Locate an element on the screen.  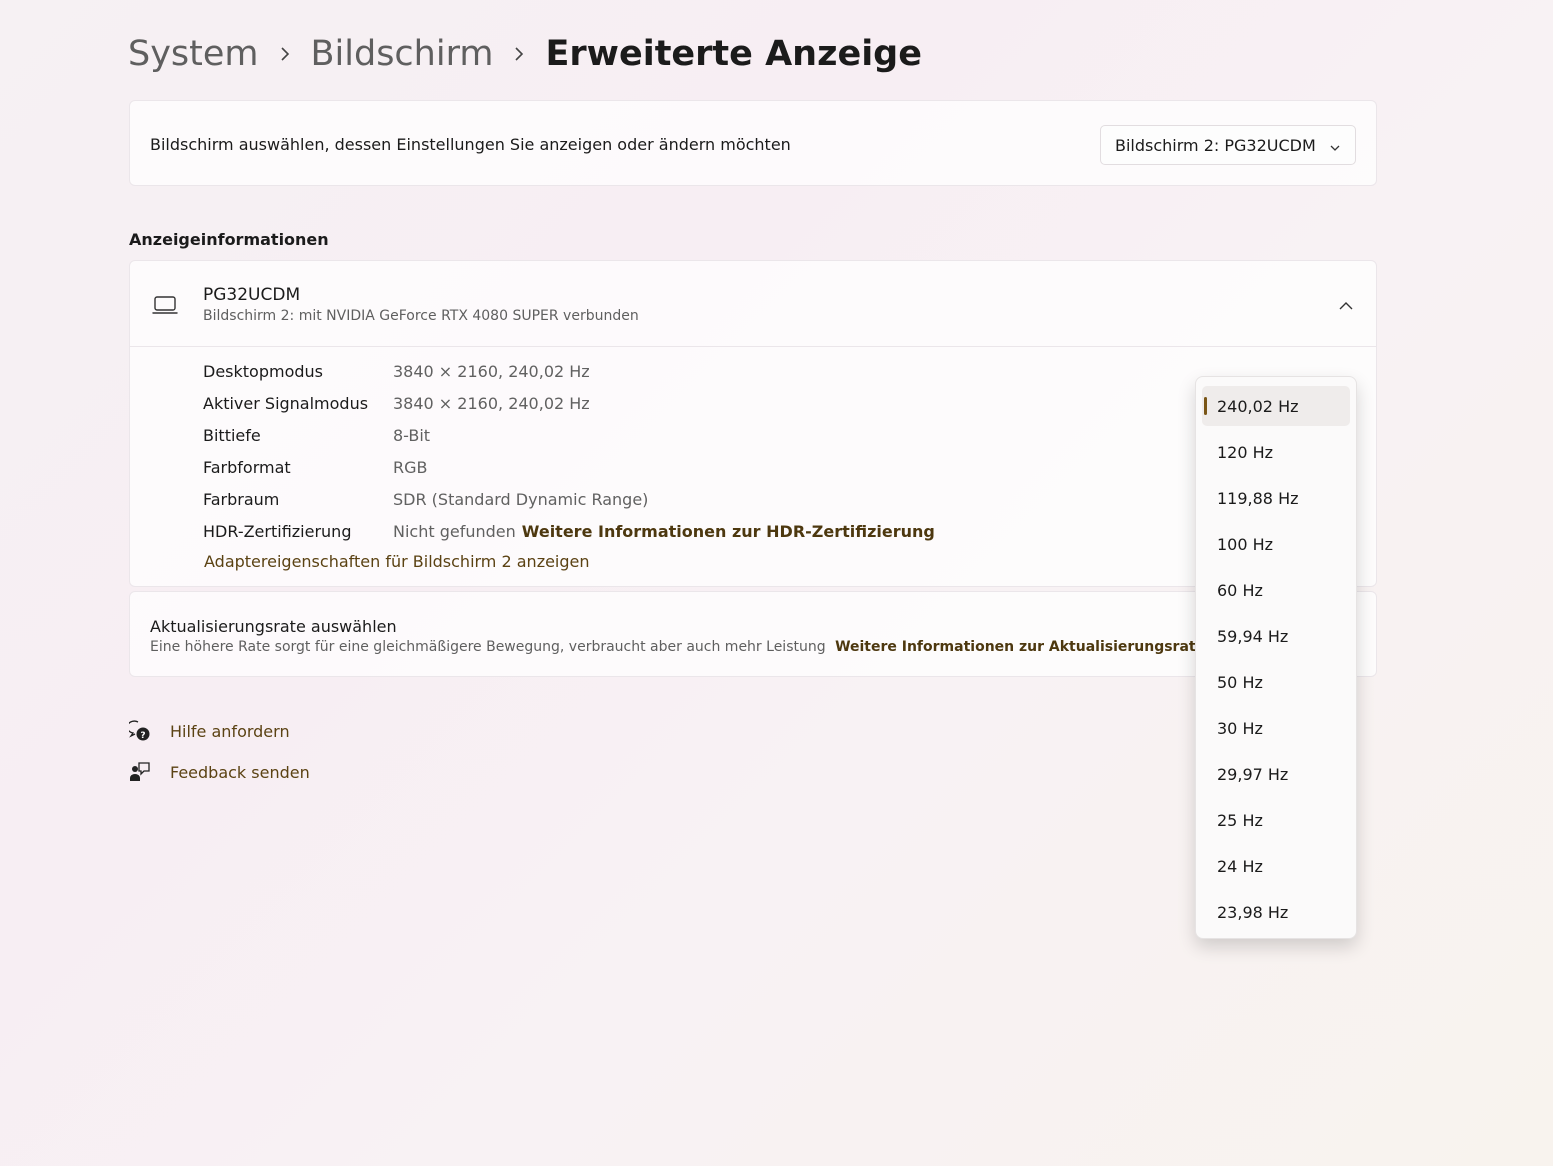
refresh-option: 240,02 Hz is located at coordinates (1276, 406).